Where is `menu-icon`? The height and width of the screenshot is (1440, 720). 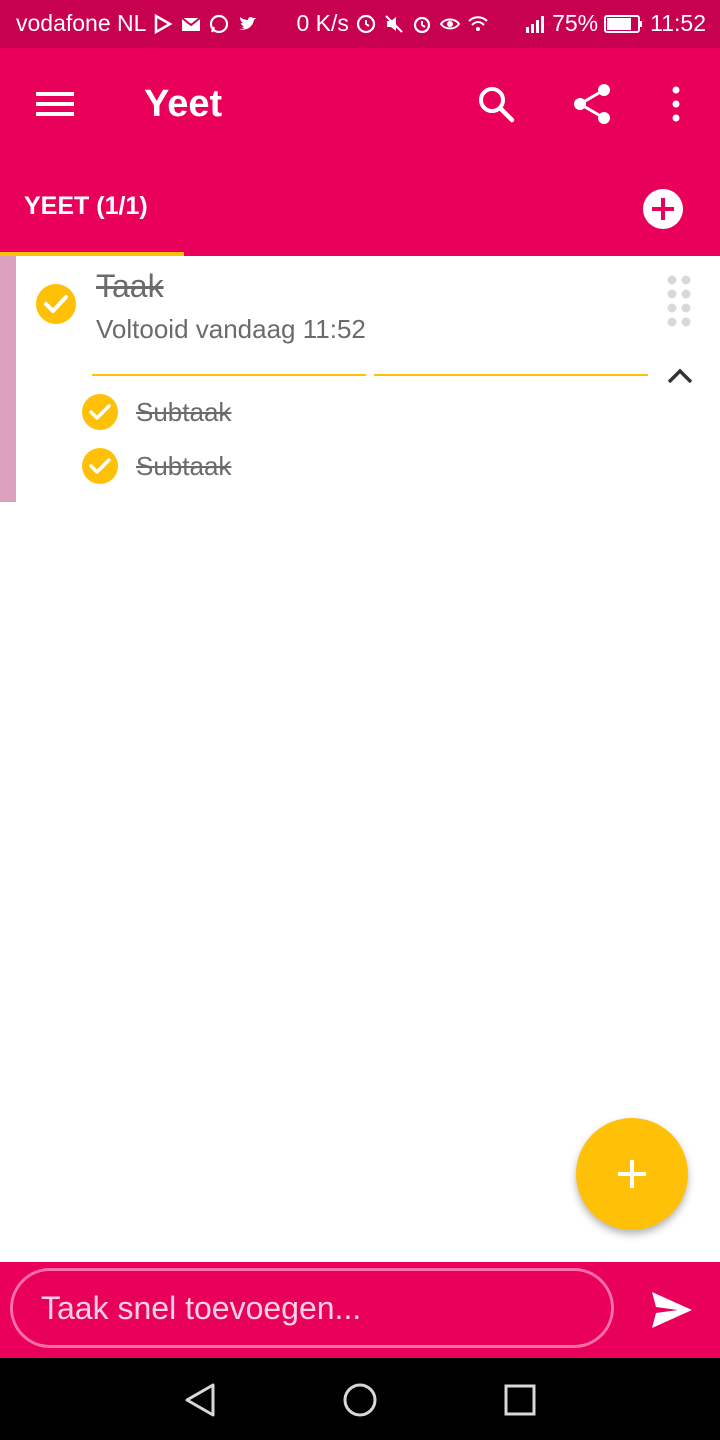 menu-icon is located at coordinates (55, 104).